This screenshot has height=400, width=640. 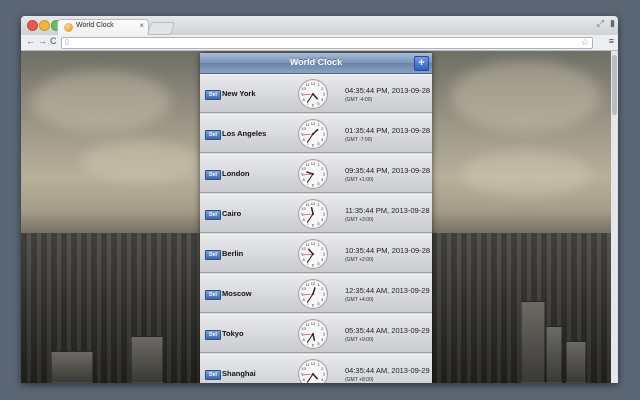 What do you see at coordinates (233, 333) in the screenshot?
I see `city-name: Tokyo` at bounding box center [233, 333].